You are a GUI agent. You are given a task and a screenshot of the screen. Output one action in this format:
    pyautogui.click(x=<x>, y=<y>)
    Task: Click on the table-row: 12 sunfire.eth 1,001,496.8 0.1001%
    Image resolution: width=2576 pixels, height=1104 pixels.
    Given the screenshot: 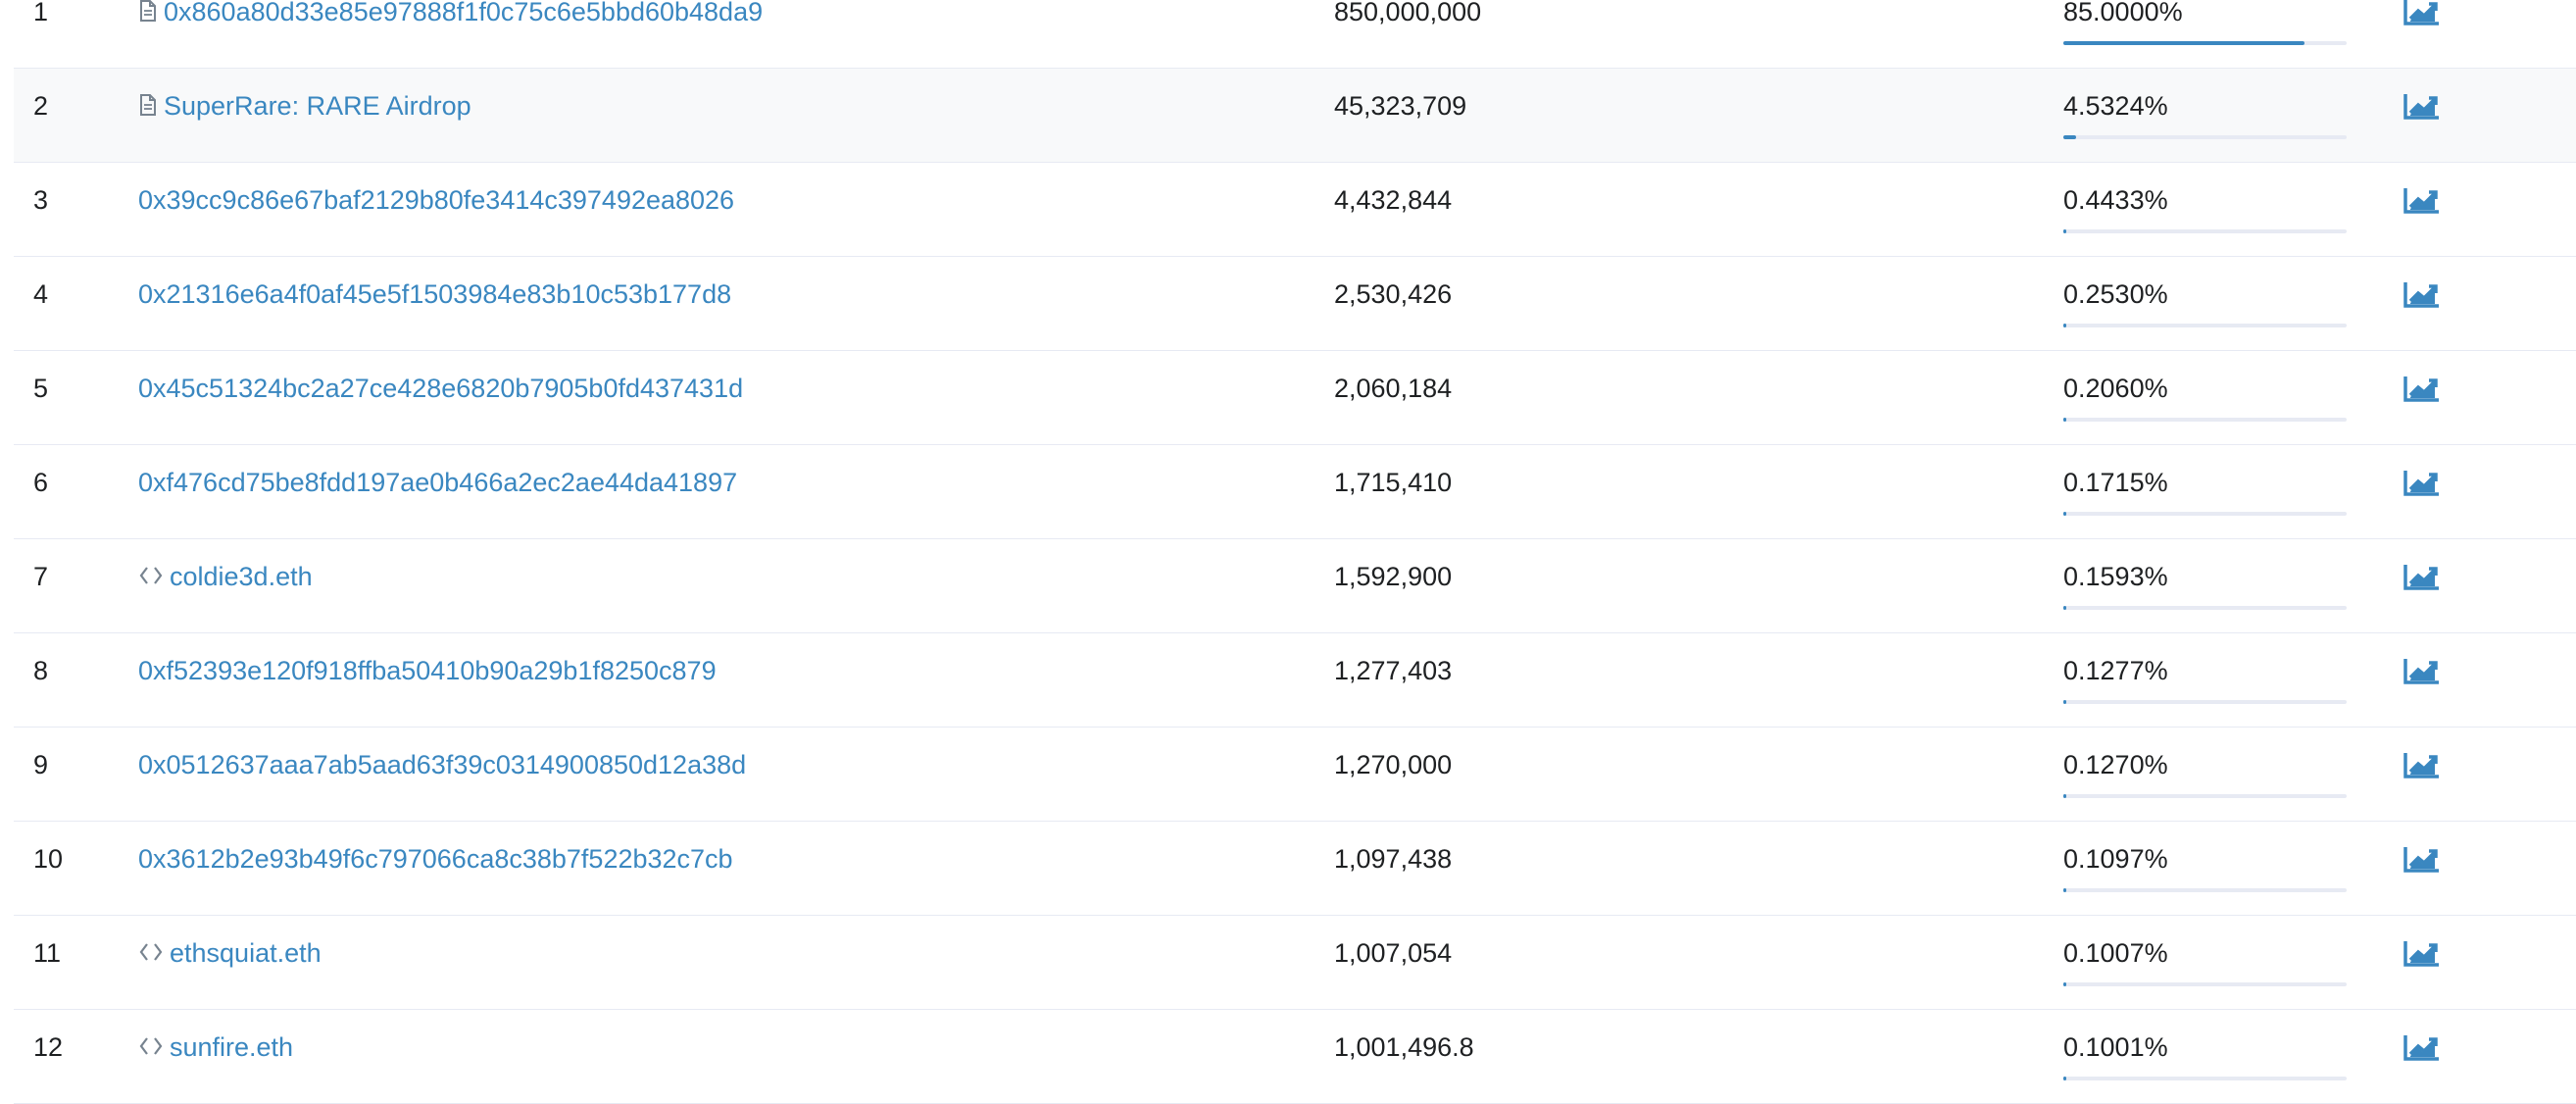 What is the action you would take?
    pyautogui.click(x=1295, y=1057)
    